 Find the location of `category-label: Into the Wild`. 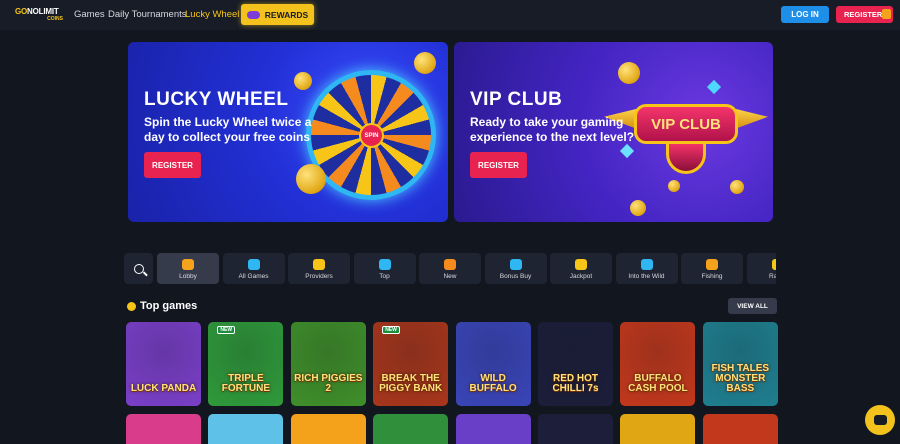

category-label: Into the Wild is located at coordinates (646, 276).